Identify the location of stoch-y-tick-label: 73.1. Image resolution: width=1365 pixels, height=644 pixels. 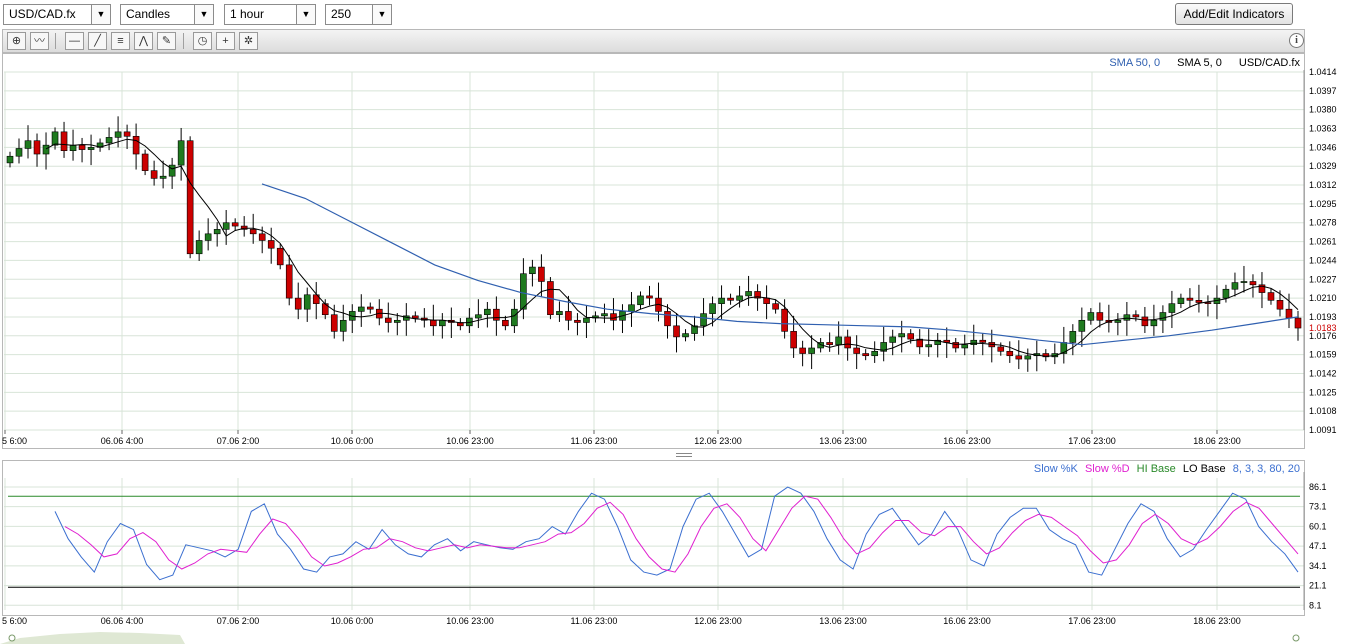
(1318, 507).